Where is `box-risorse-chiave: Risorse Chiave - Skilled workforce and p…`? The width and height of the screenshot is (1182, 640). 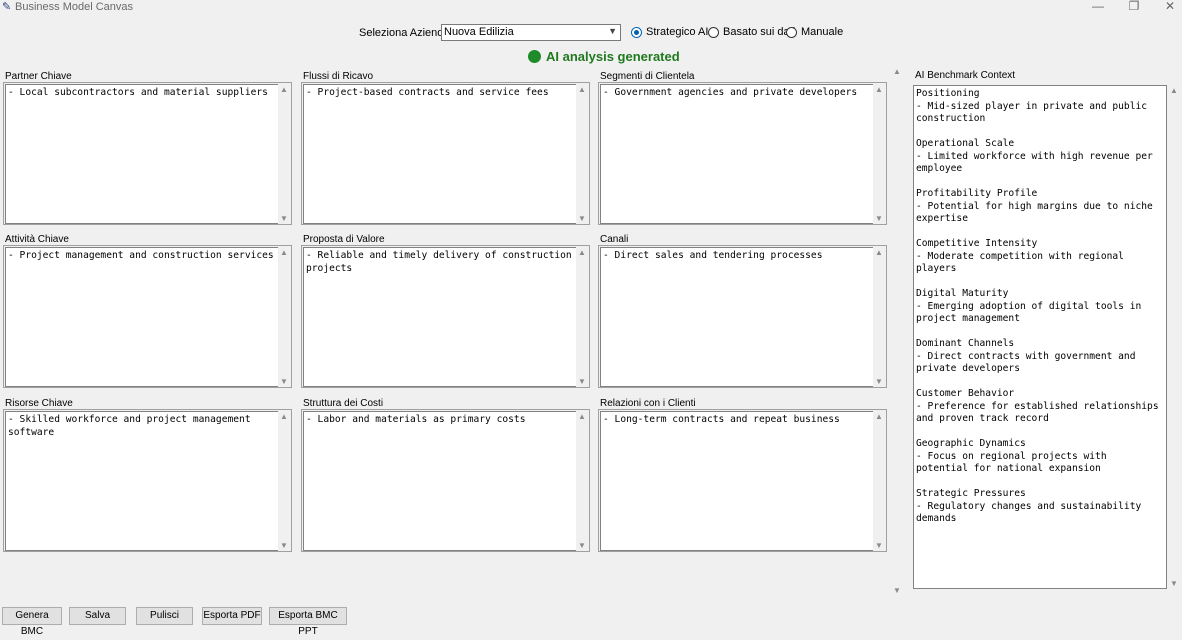
box-risorse-chiave: Risorse Chiave - Skilled workforce and p… is located at coordinates (147, 475).